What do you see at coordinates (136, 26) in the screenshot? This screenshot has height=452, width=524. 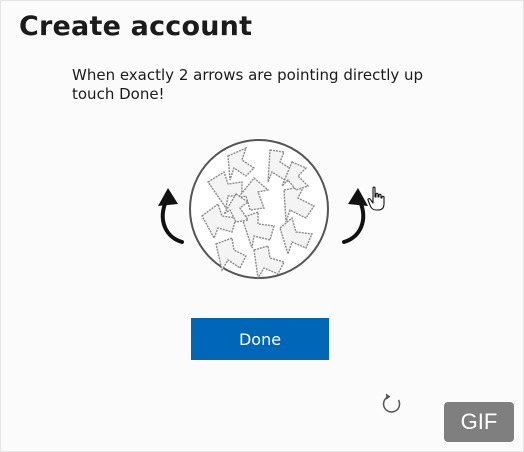 I see `page-title: Create account` at bounding box center [136, 26].